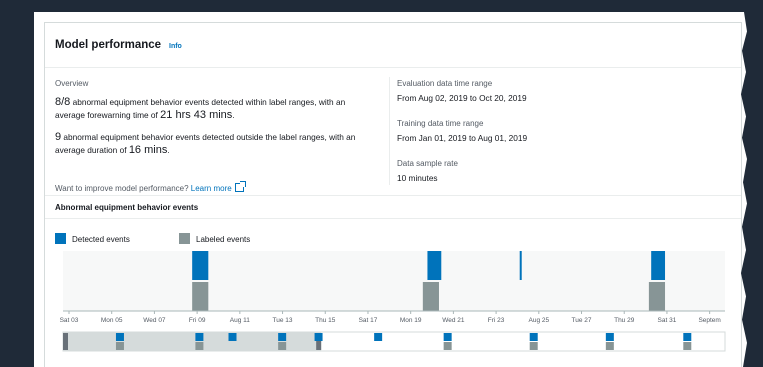  I want to click on forewarning-value: 21 hrs 43 mins, so click(196, 115).